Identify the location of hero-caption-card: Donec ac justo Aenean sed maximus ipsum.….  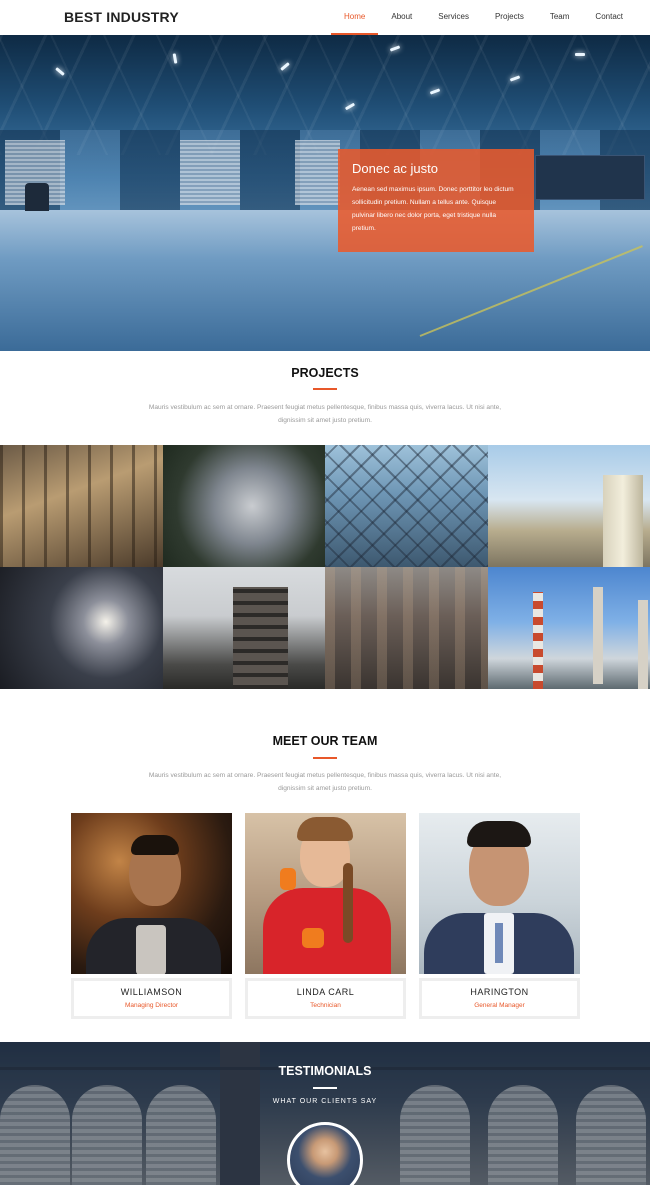
(436, 200).